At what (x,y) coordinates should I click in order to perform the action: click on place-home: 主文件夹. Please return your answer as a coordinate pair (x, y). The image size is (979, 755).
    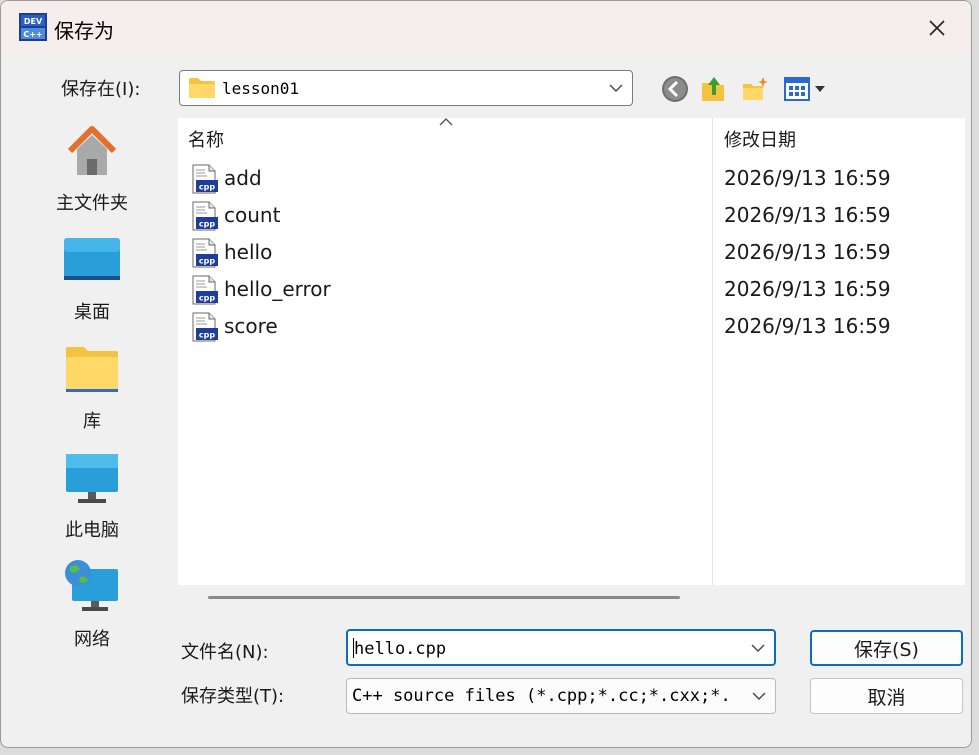
    Looking at the image, I should click on (92, 171).